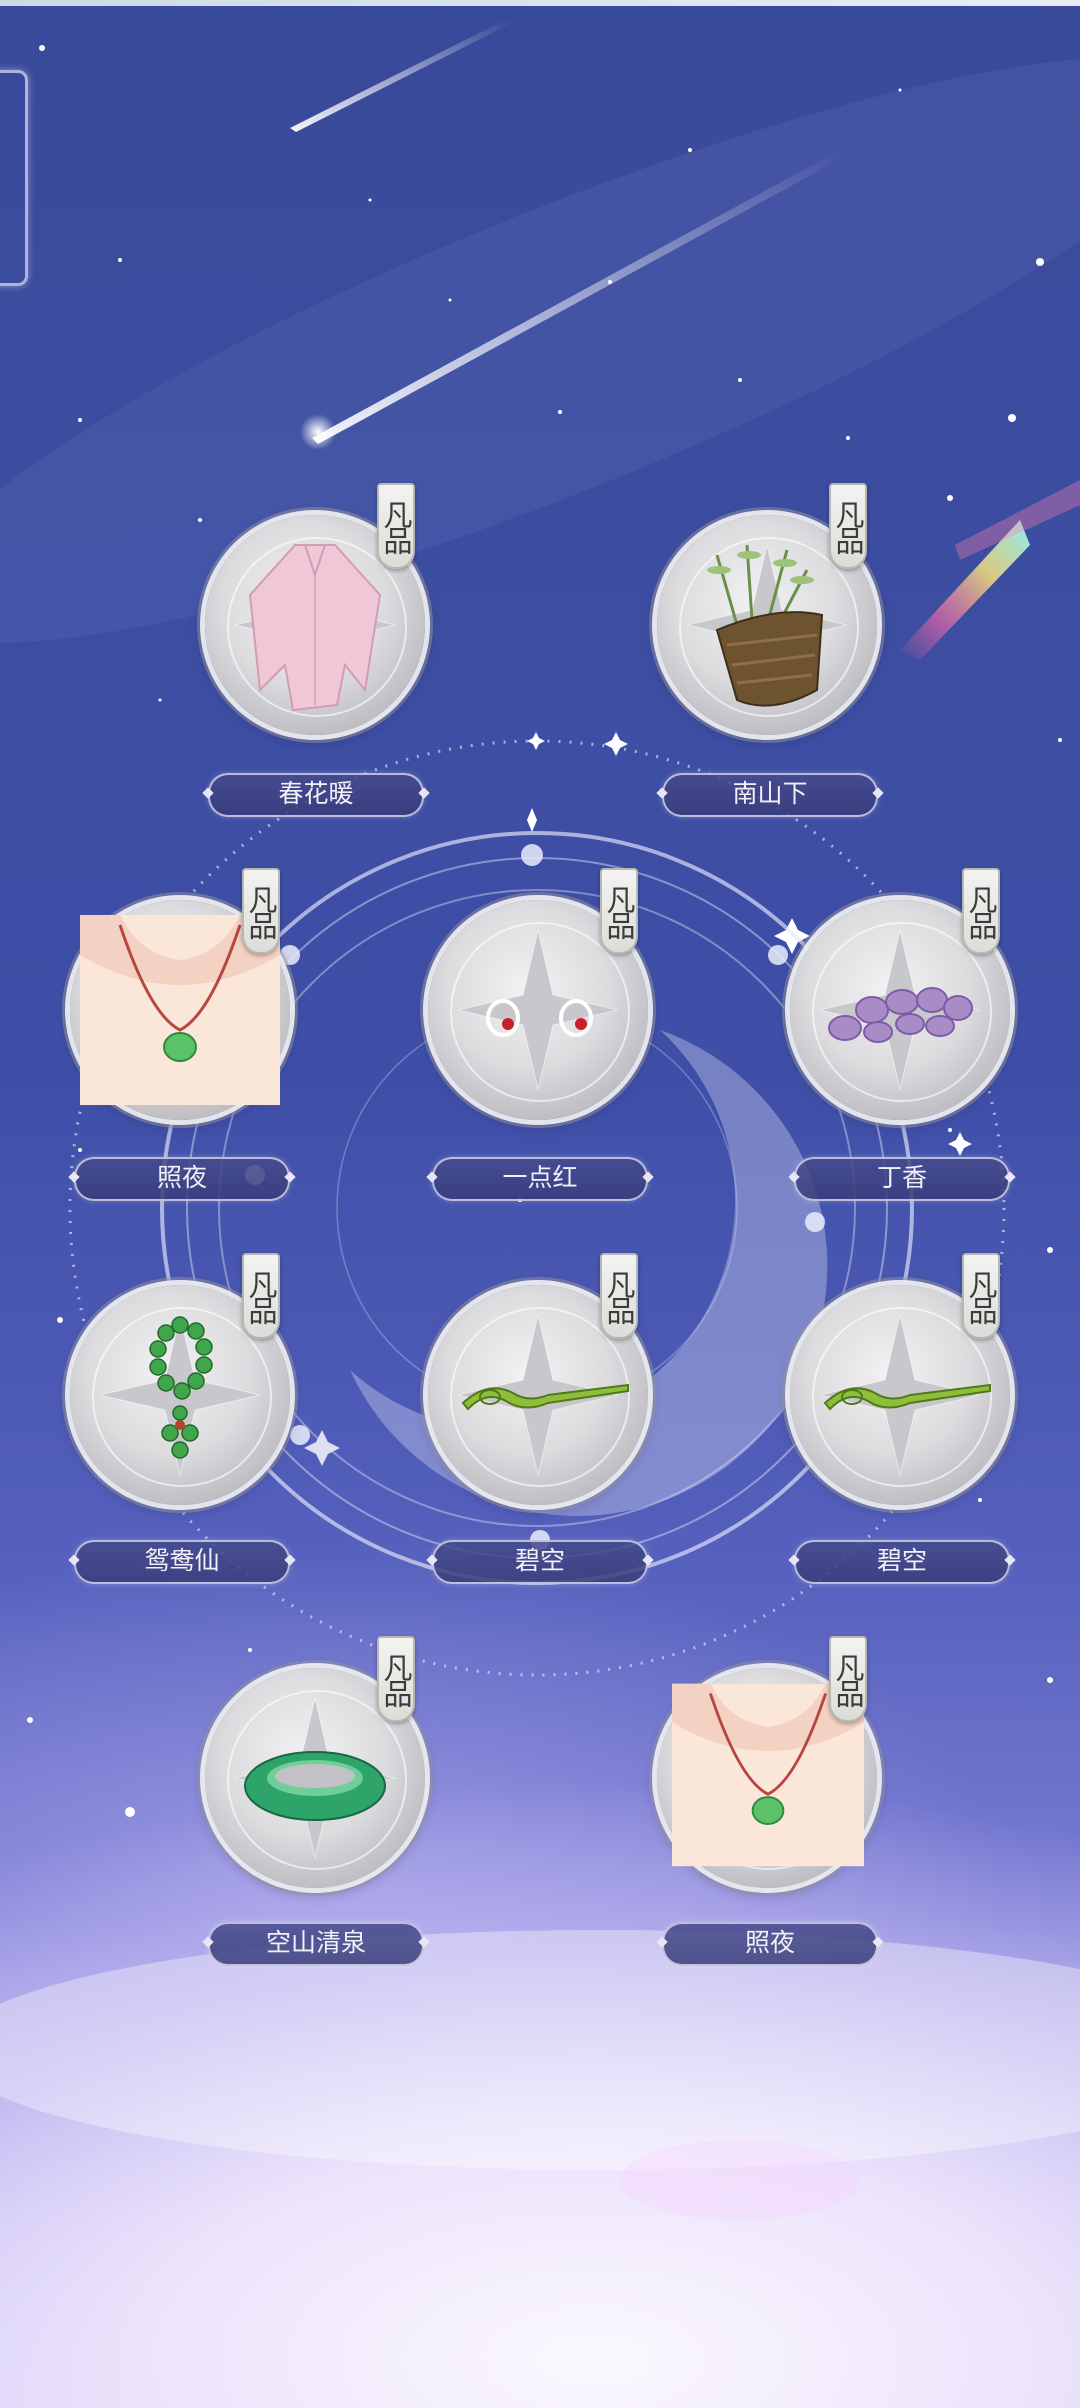 Image resolution: width=1080 pixels, height=2408 pixels. What do you see at coordinates (767, 1767) in the screenshot?
I see `item-slot-zhaoye-2: 凡品` at bounding box center [767, 1767].